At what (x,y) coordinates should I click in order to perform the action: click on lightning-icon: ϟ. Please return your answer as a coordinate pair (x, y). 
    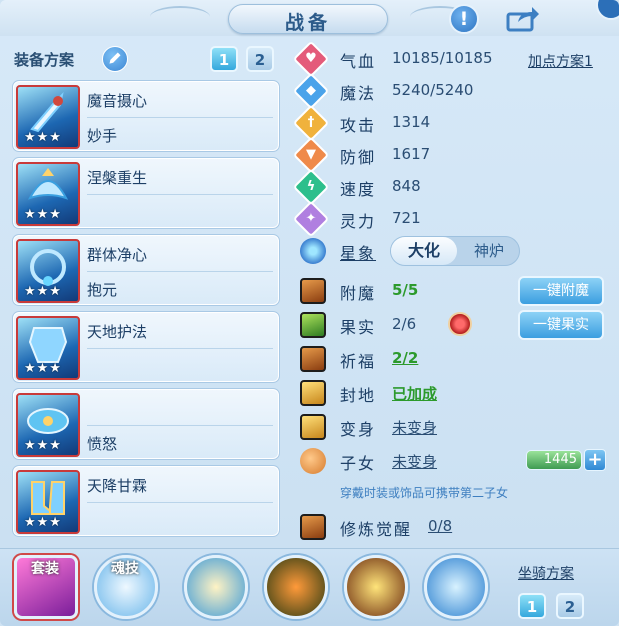
    Looking at the image, I should click on (311, 187).